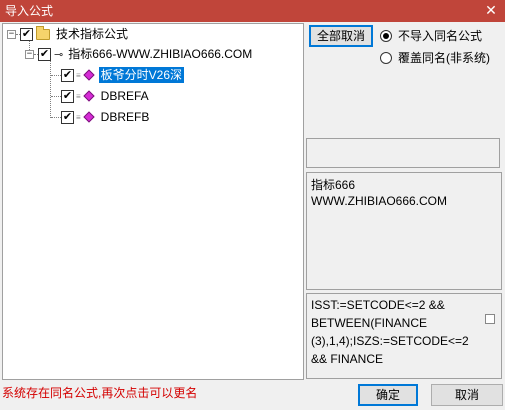  I want to click on tree-item: ✔ ≡ DBREFA, so click(106, 96).